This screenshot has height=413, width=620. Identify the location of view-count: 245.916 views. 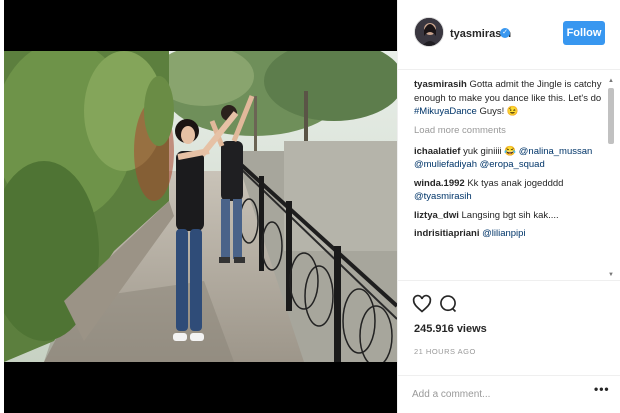
(450, 329).